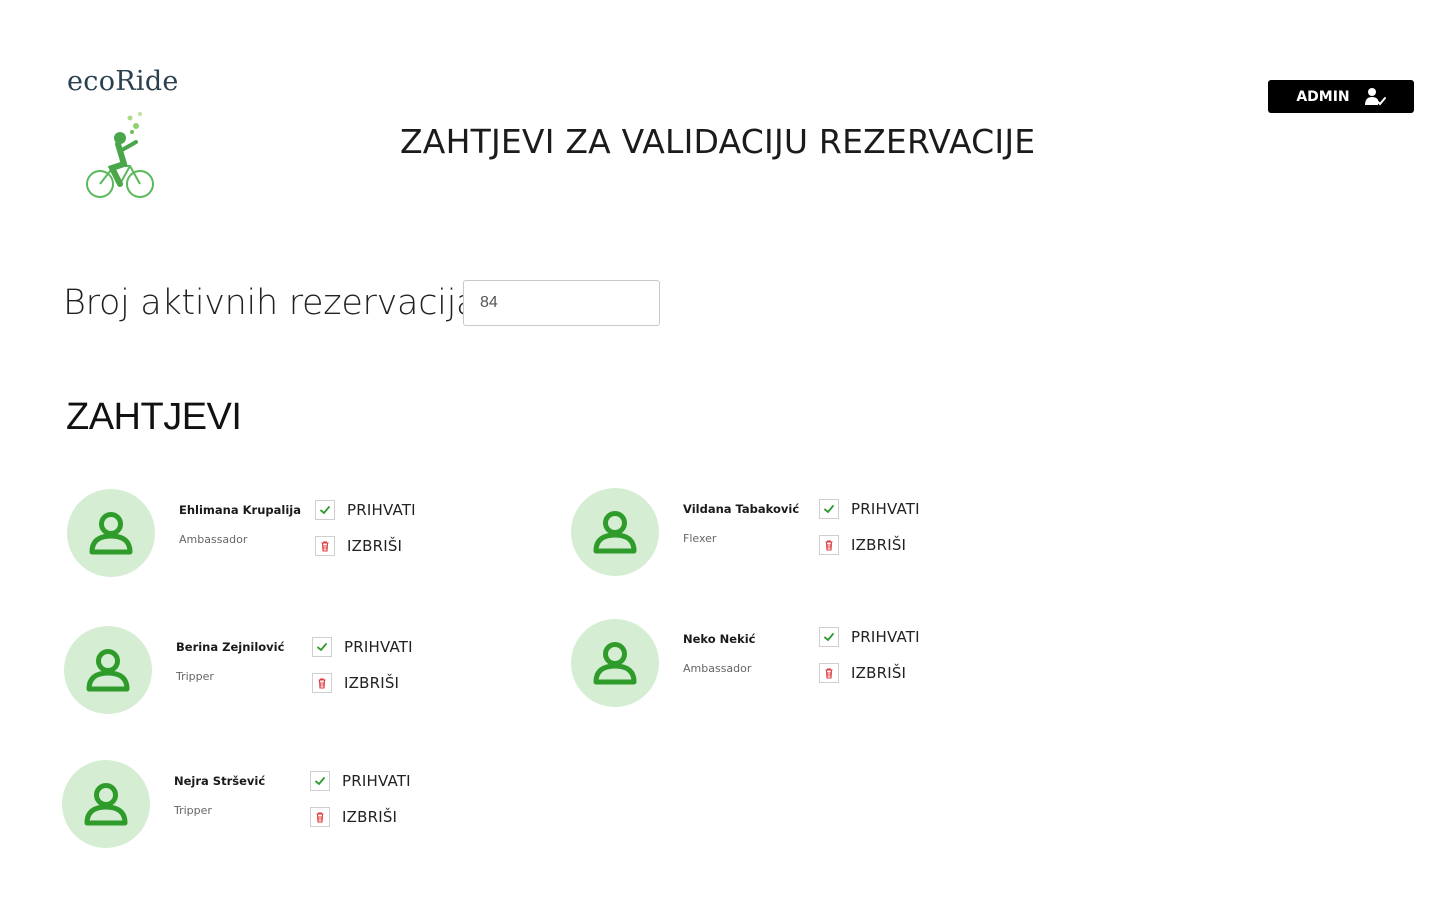  What do you see at coordinates (240, 510) in the screenshot?
I see `request-user-name: Ehlimana Krupalija` at bounding box center [240, 510].